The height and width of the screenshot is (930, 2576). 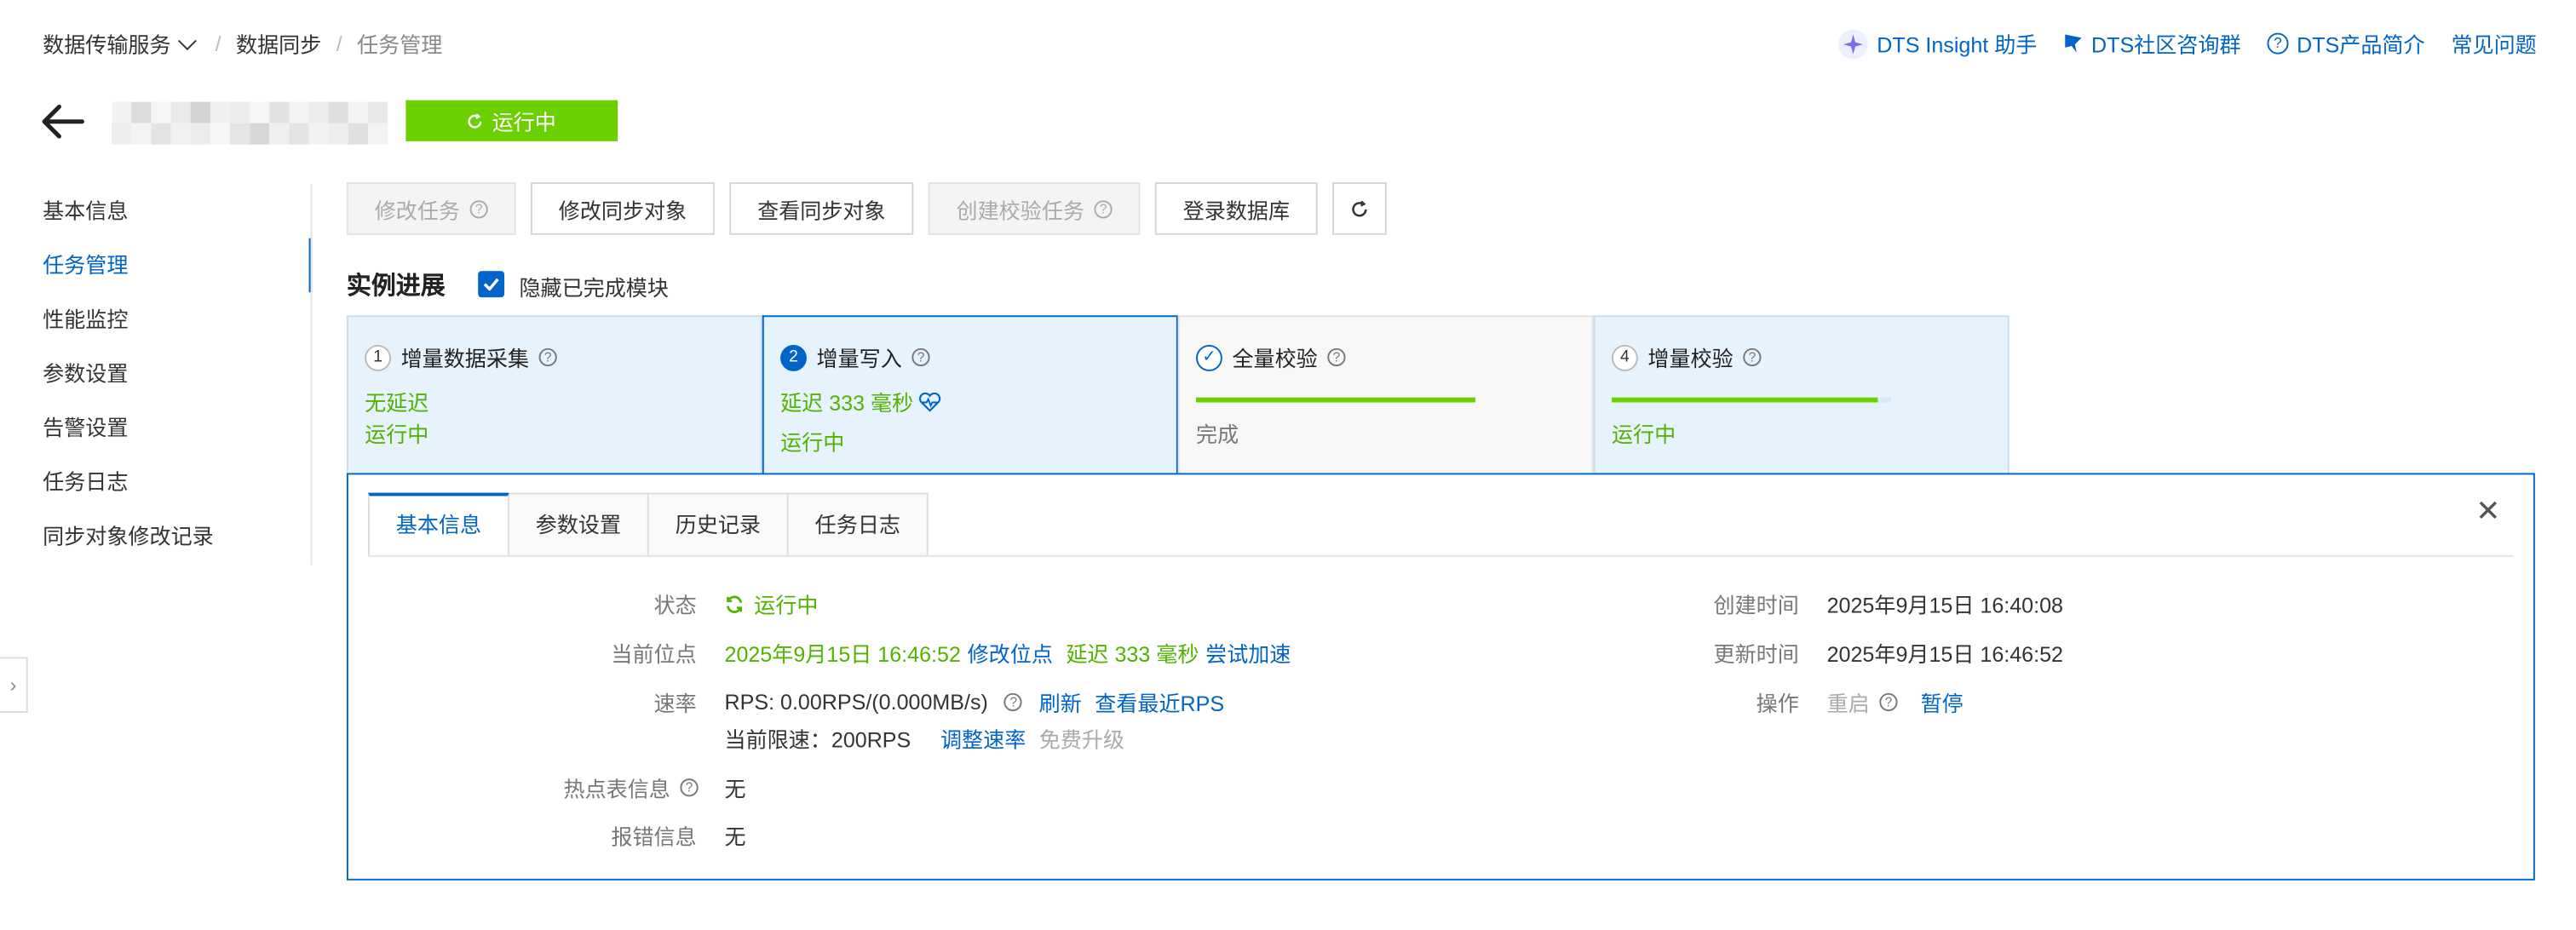 I want to click on nav-item-alerts: 告警设置, so click(x=156, y=428).